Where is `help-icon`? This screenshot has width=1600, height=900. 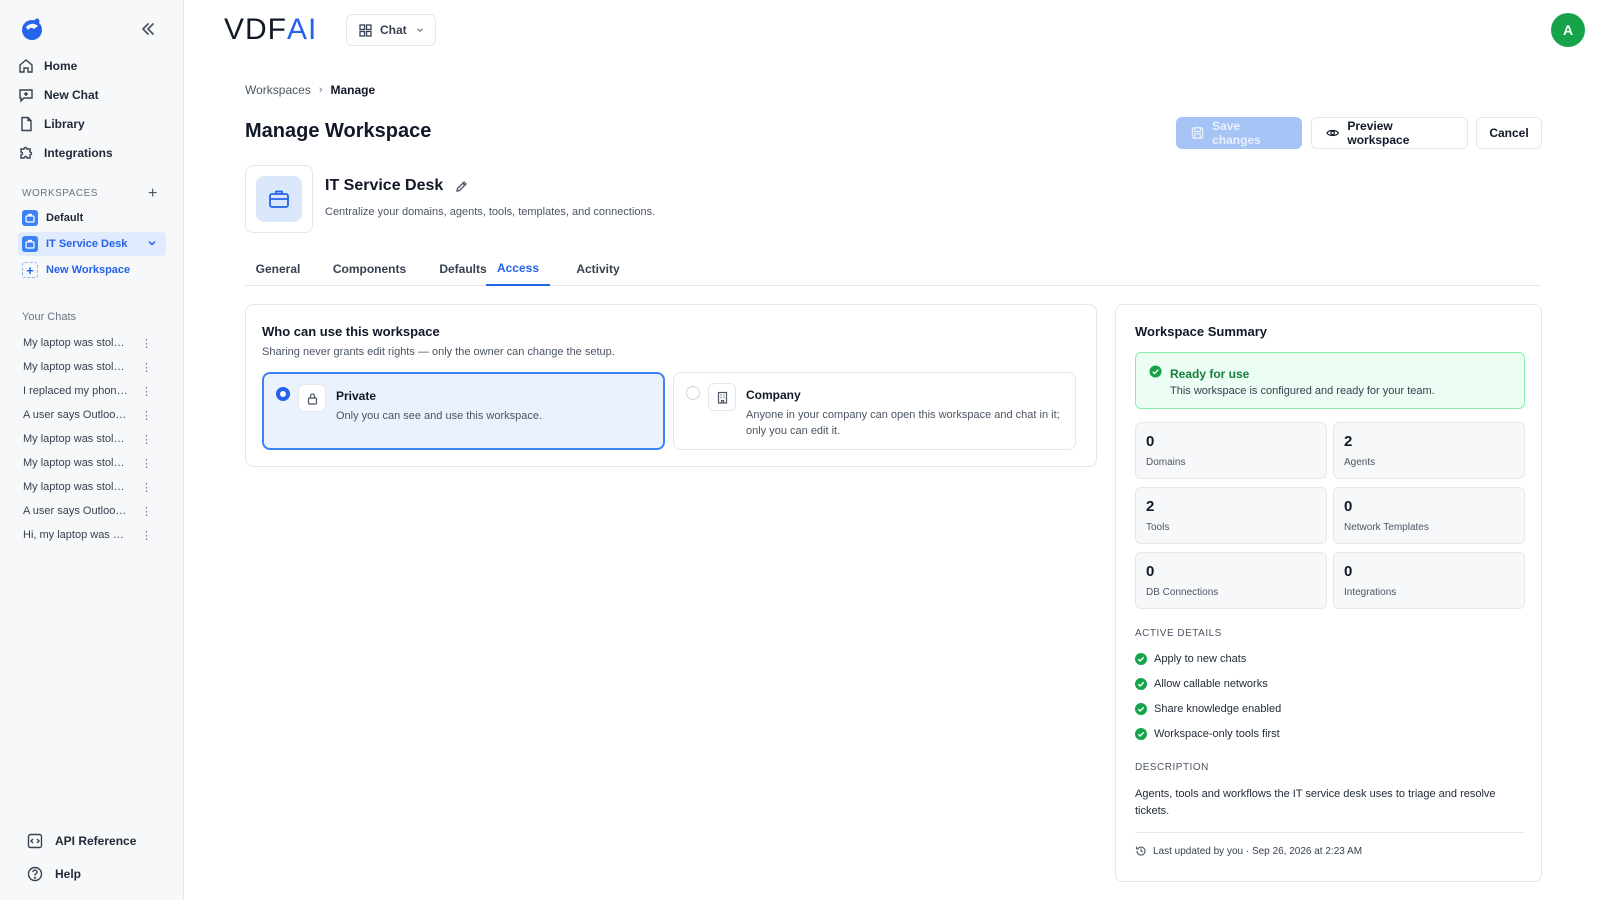 help-icon is located at coordinates (35, 874).